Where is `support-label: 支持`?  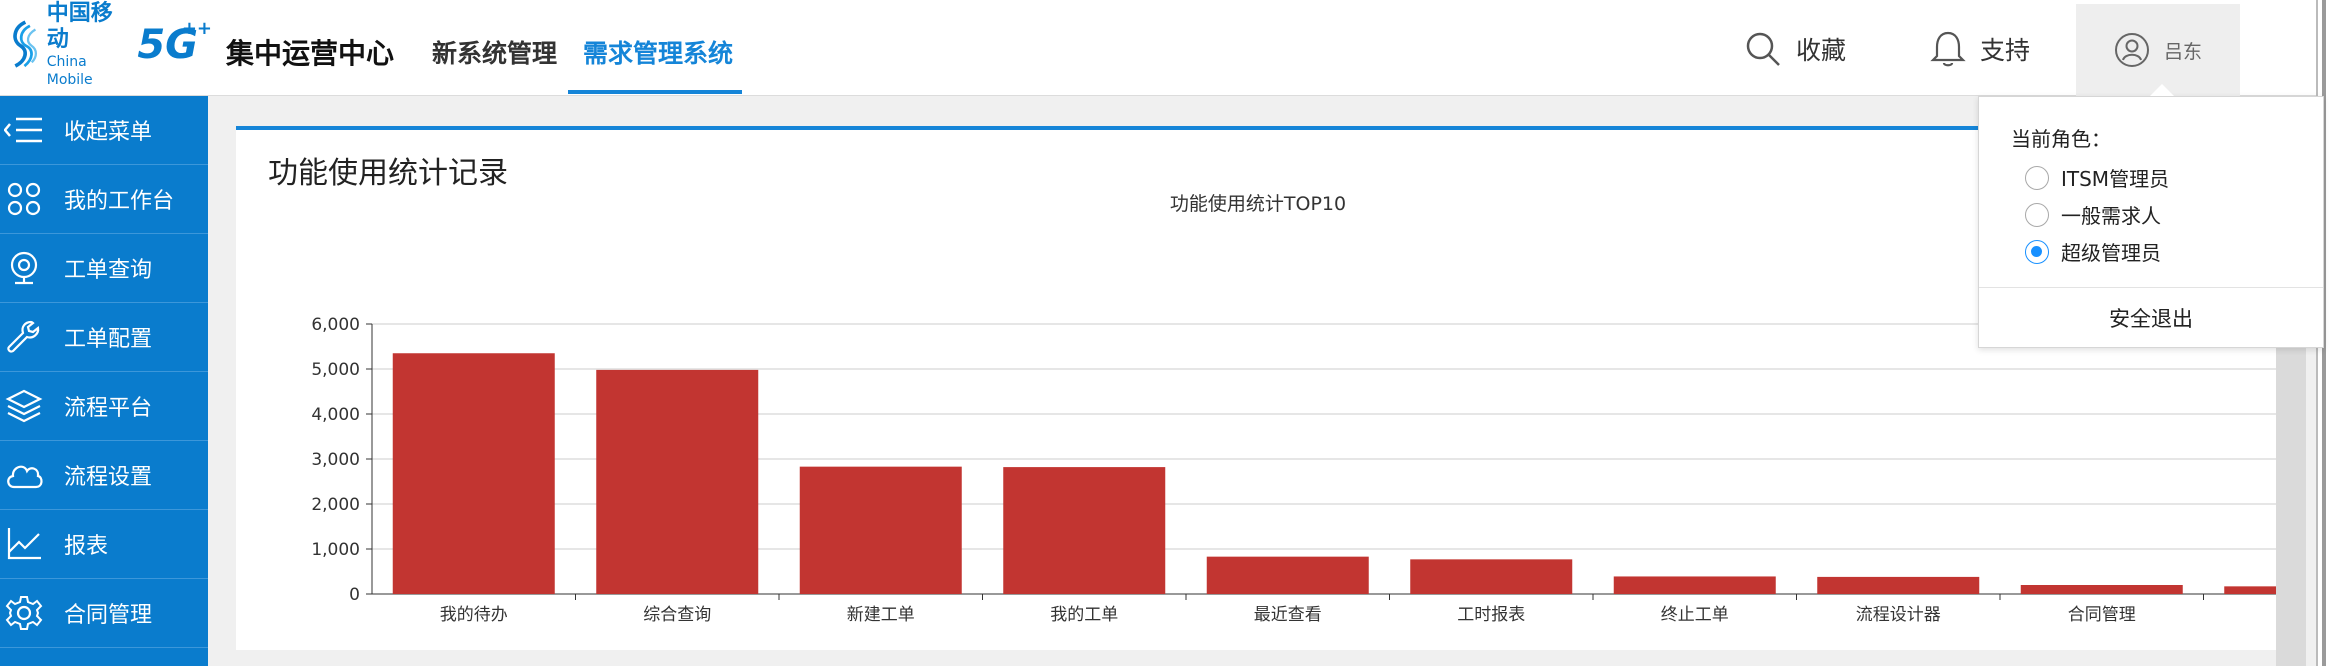
support-label: 支持 is located at coordinates (2005, 50).